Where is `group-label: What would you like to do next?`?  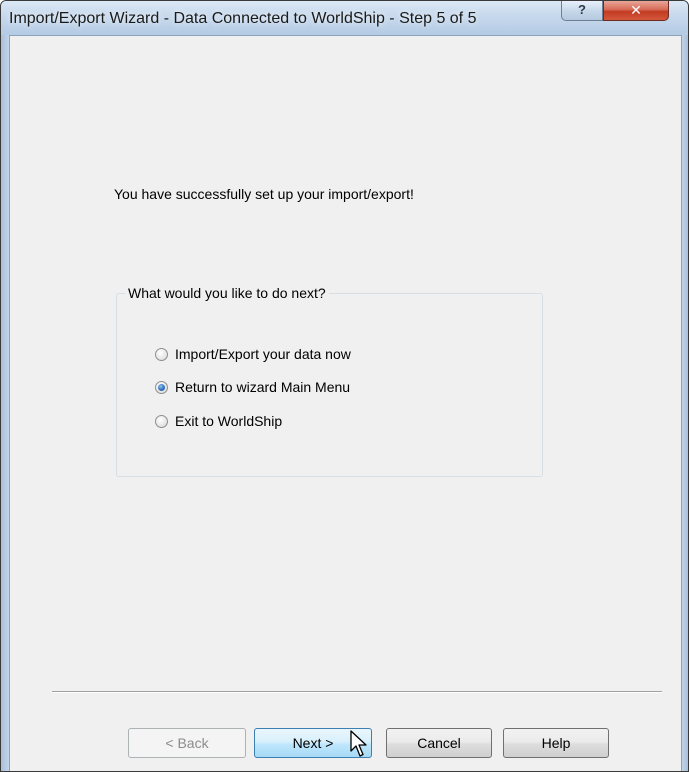
group-label: What would you like to do next? is located at coordinates (227, 293).